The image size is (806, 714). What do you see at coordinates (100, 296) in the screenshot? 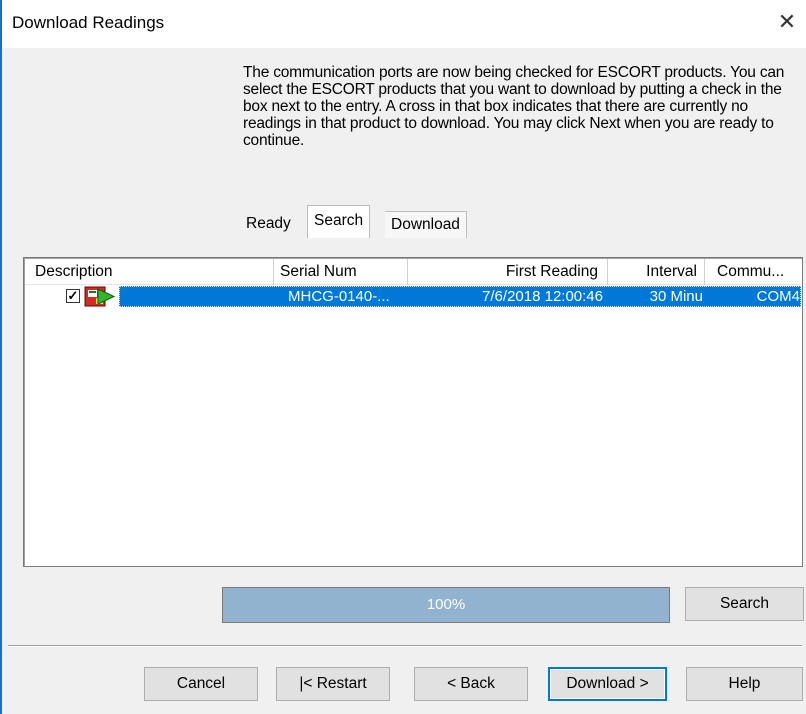
I see `escort-device-icon` at bounding box center [100, 296].